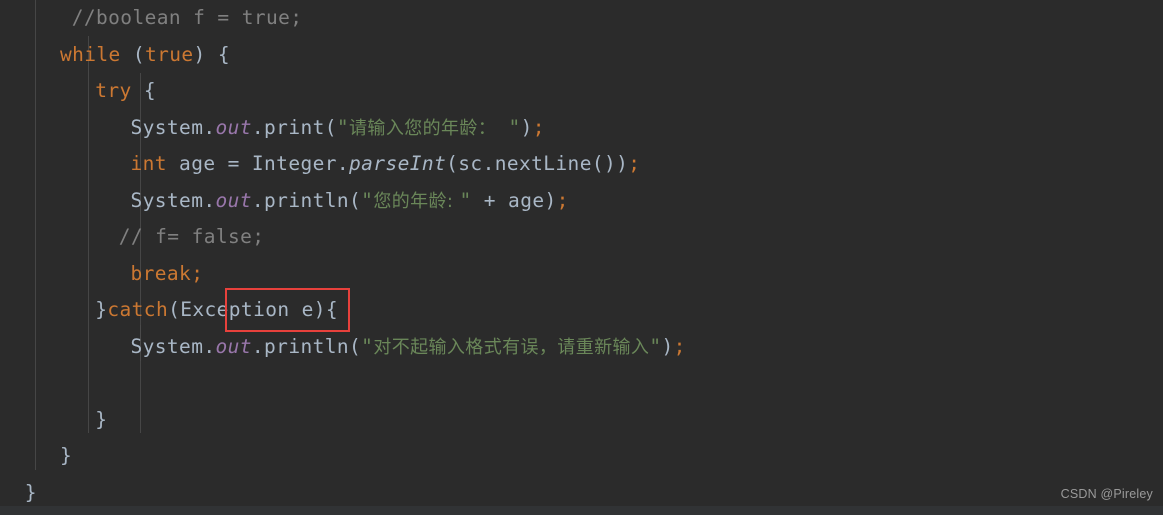 This screenshot has width=1163, height=515. What do you see at coordinates (581, 310) in the screenshot?
I see `code-line: }catch(Exception e){` at bounding box center [581, 310].